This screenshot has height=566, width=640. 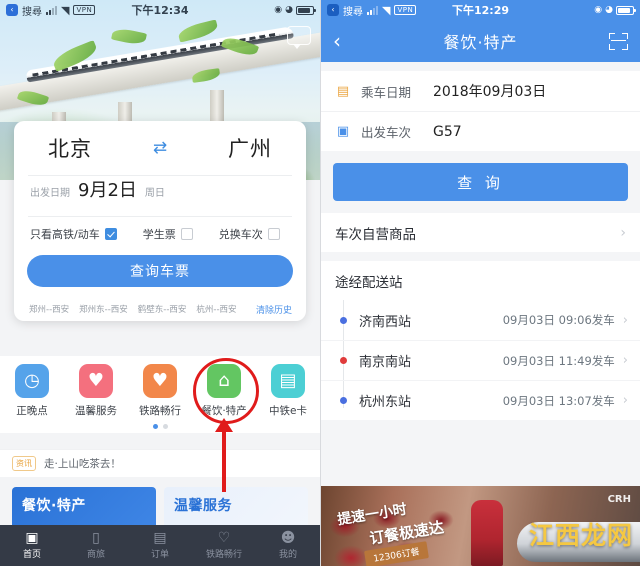 I want to click on notice-badge: 资讯, so click(x=24, y=463).